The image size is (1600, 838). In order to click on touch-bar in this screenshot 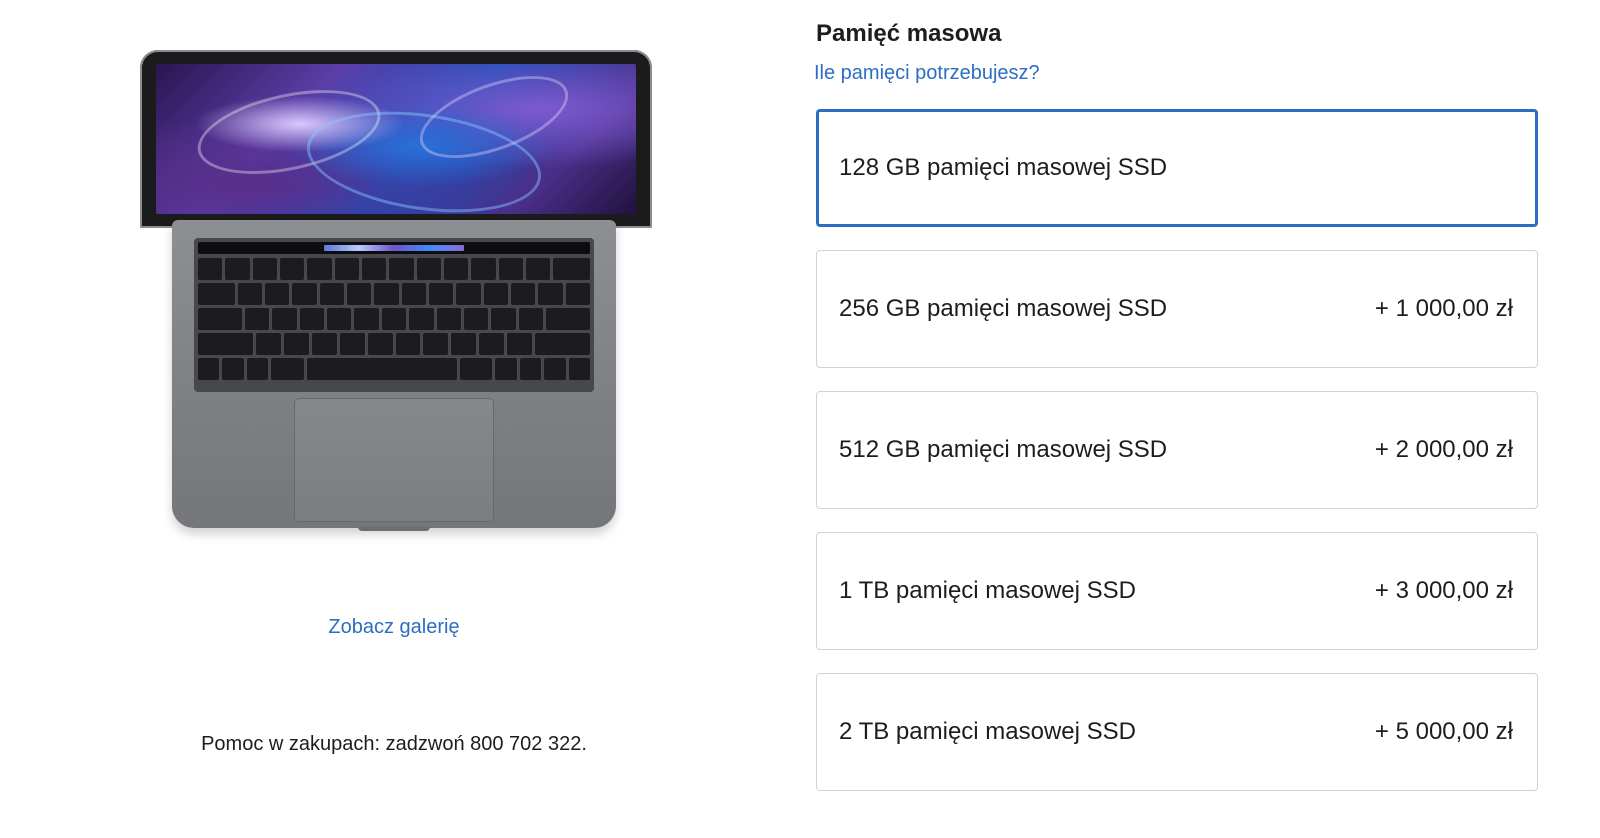, I will do `click(394, 248)`.